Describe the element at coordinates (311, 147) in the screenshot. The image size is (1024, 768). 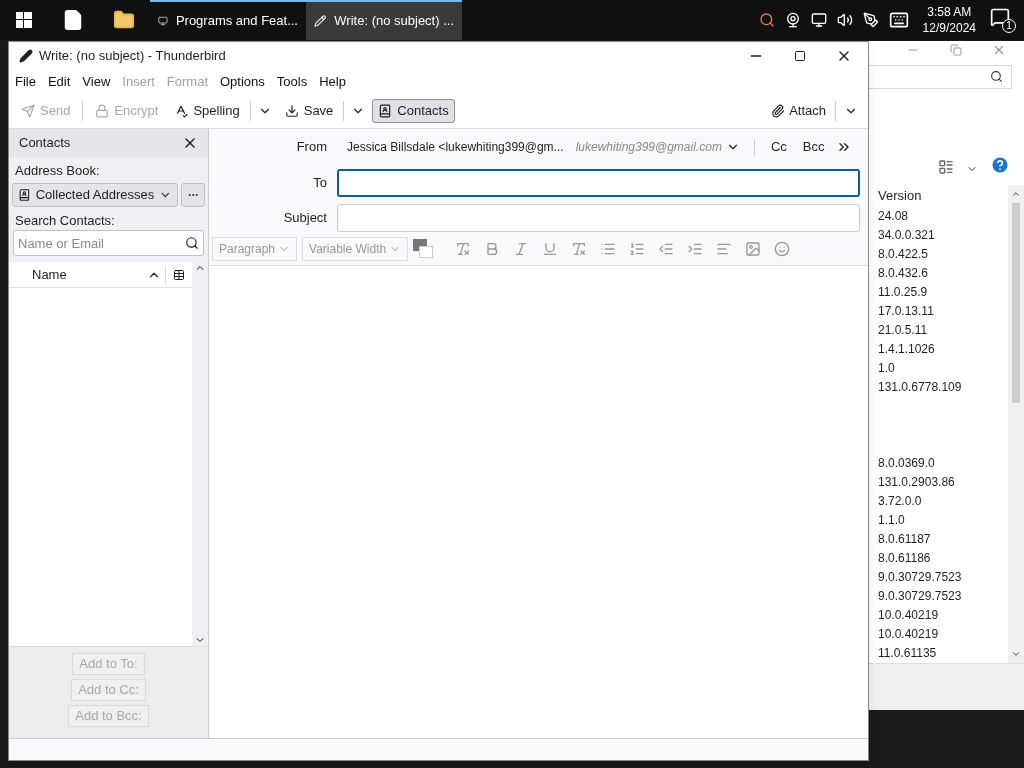
I see `field-label: From` at that location.